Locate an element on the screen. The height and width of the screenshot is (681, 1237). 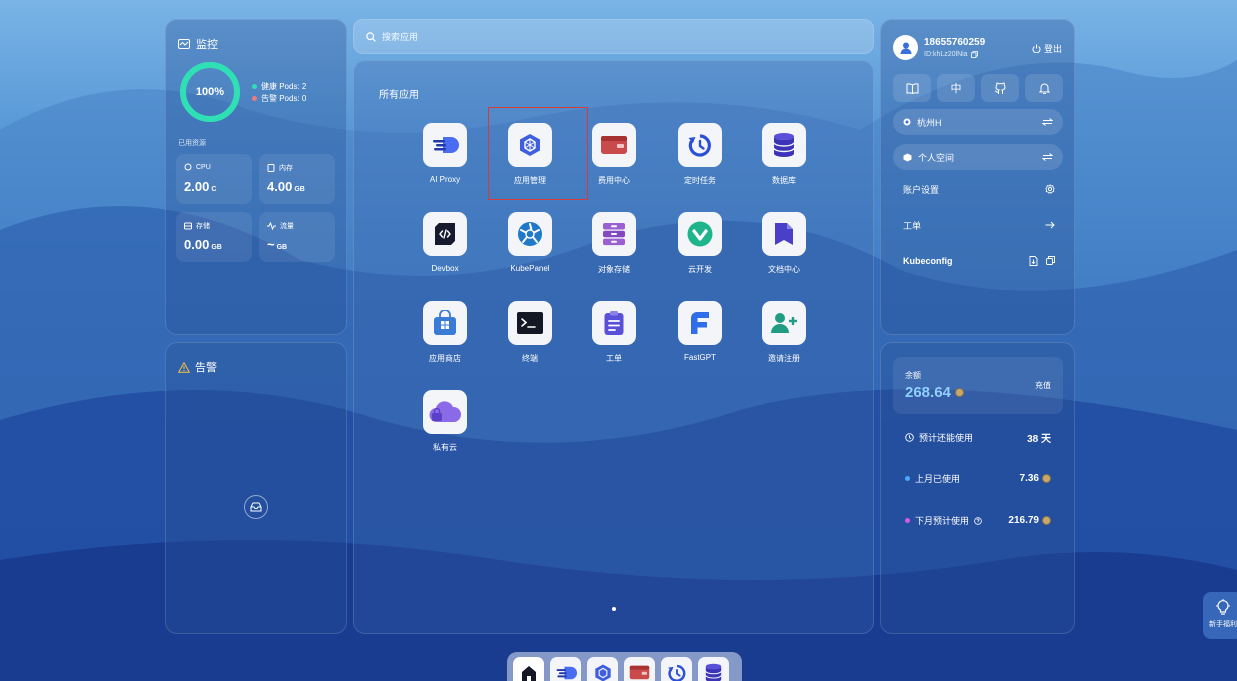
last-month-dot is located at coordinates (907, 478).